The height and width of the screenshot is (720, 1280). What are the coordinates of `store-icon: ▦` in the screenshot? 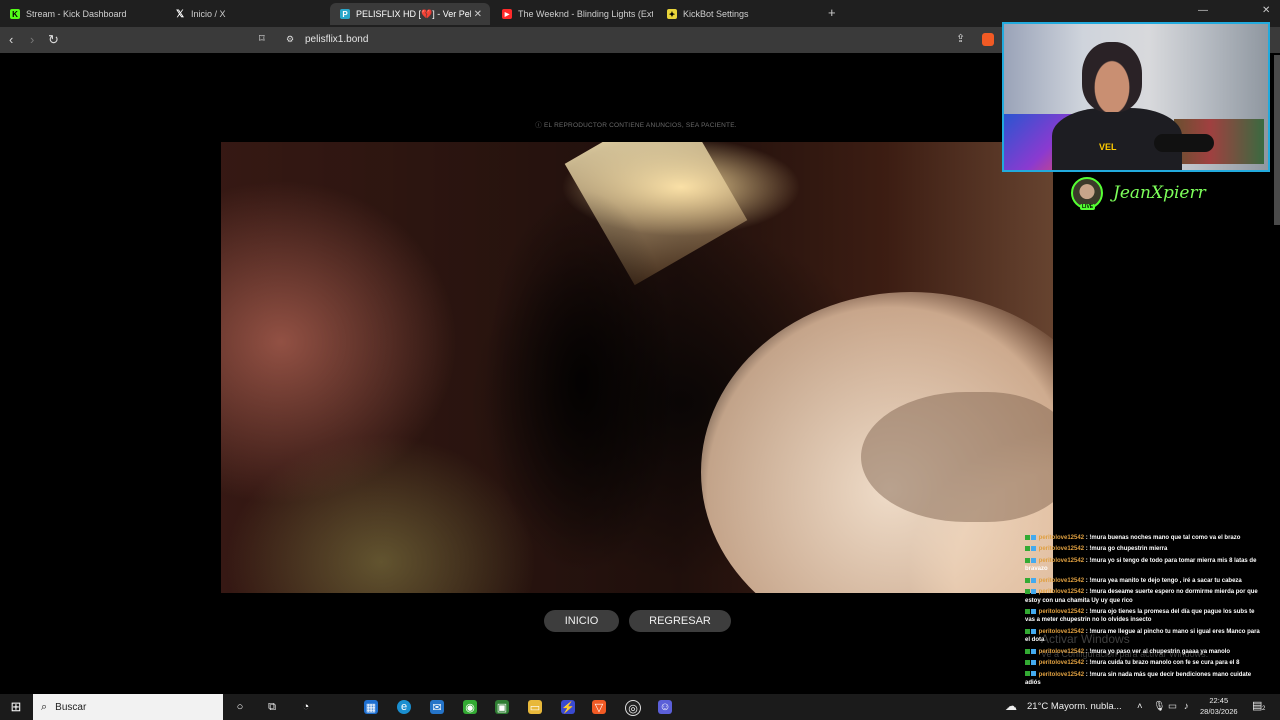 It's located at (371, 707).